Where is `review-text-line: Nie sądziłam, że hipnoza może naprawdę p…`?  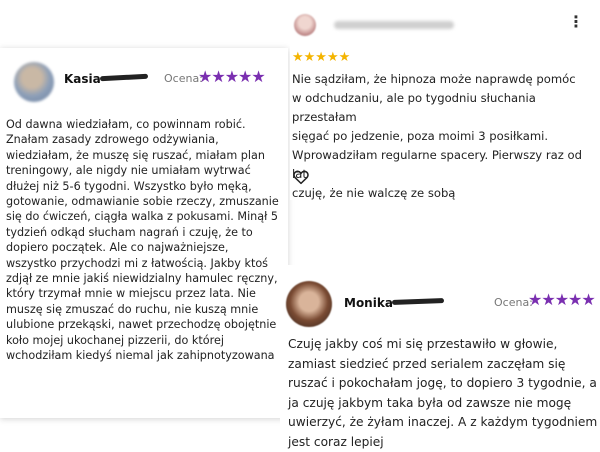 review-text-line: Nie sądziłam, że hipnoza może naprawdę p… is located at coordinates (445, 79).